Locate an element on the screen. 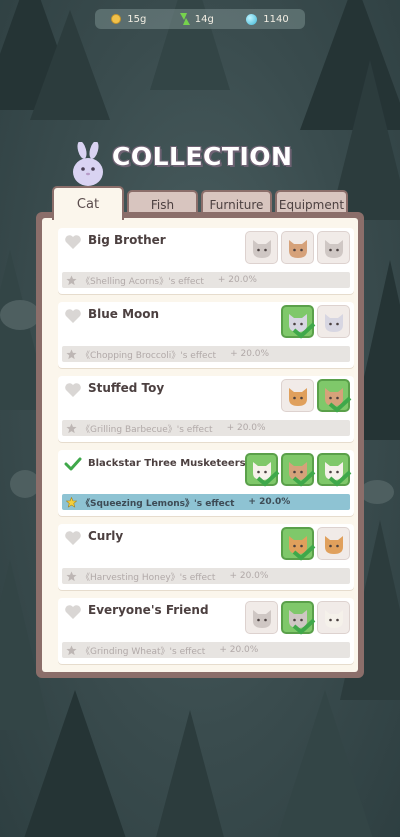  page-title: COLLECTION is located at coordinates (202, 156).